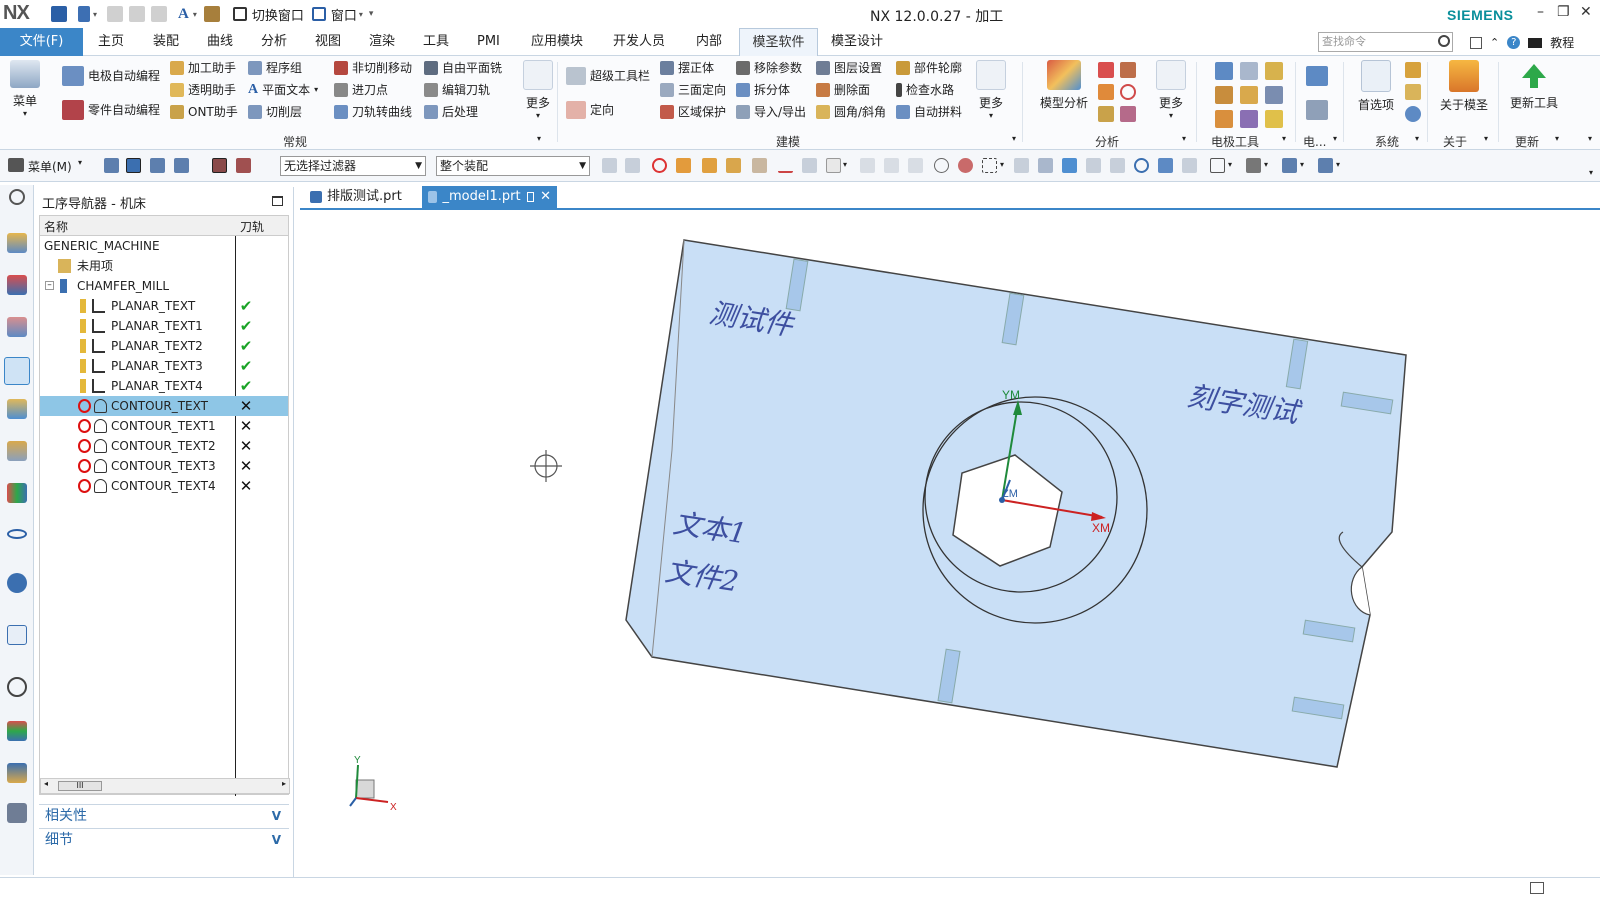 The width and height of the screenshot is (1600, 900). Describe the element at coordinates (1534, 85) in the screenshot. I see `update-tools-button: 更新工具` at that location.